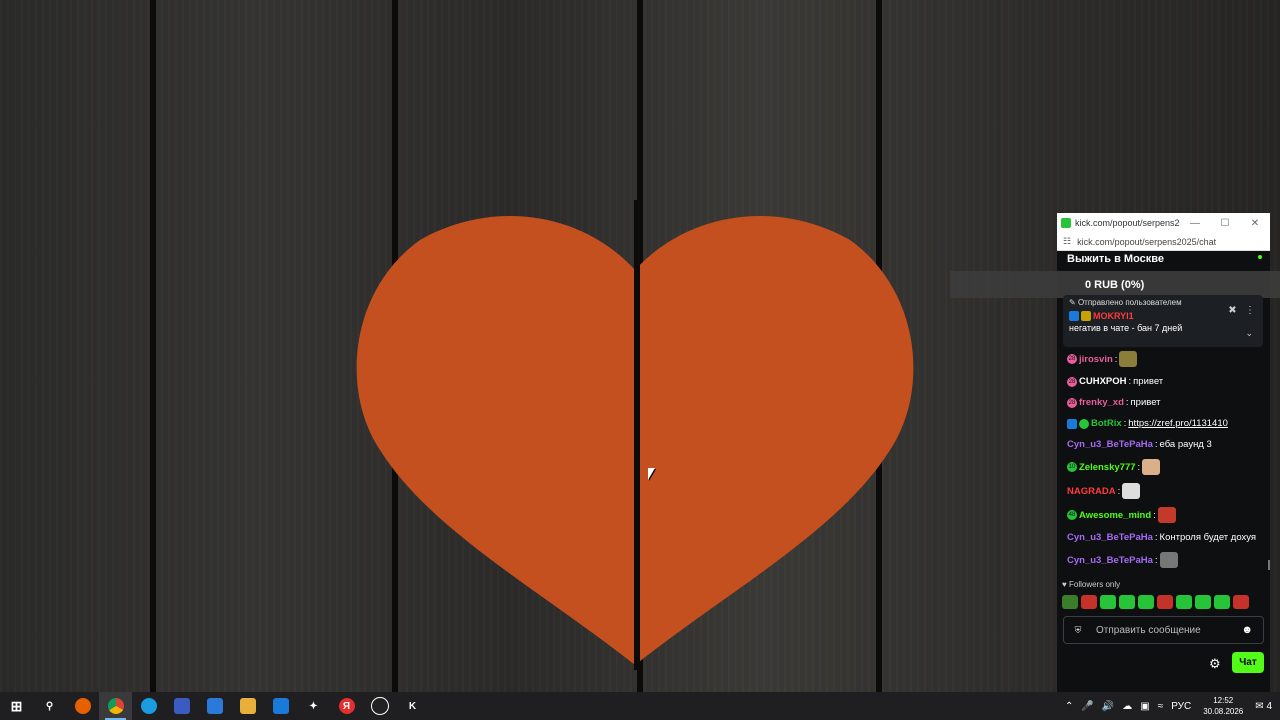  Describe the element at coordinates (651, 474) in the screenshot. I see `mouse-cursor` at that location.